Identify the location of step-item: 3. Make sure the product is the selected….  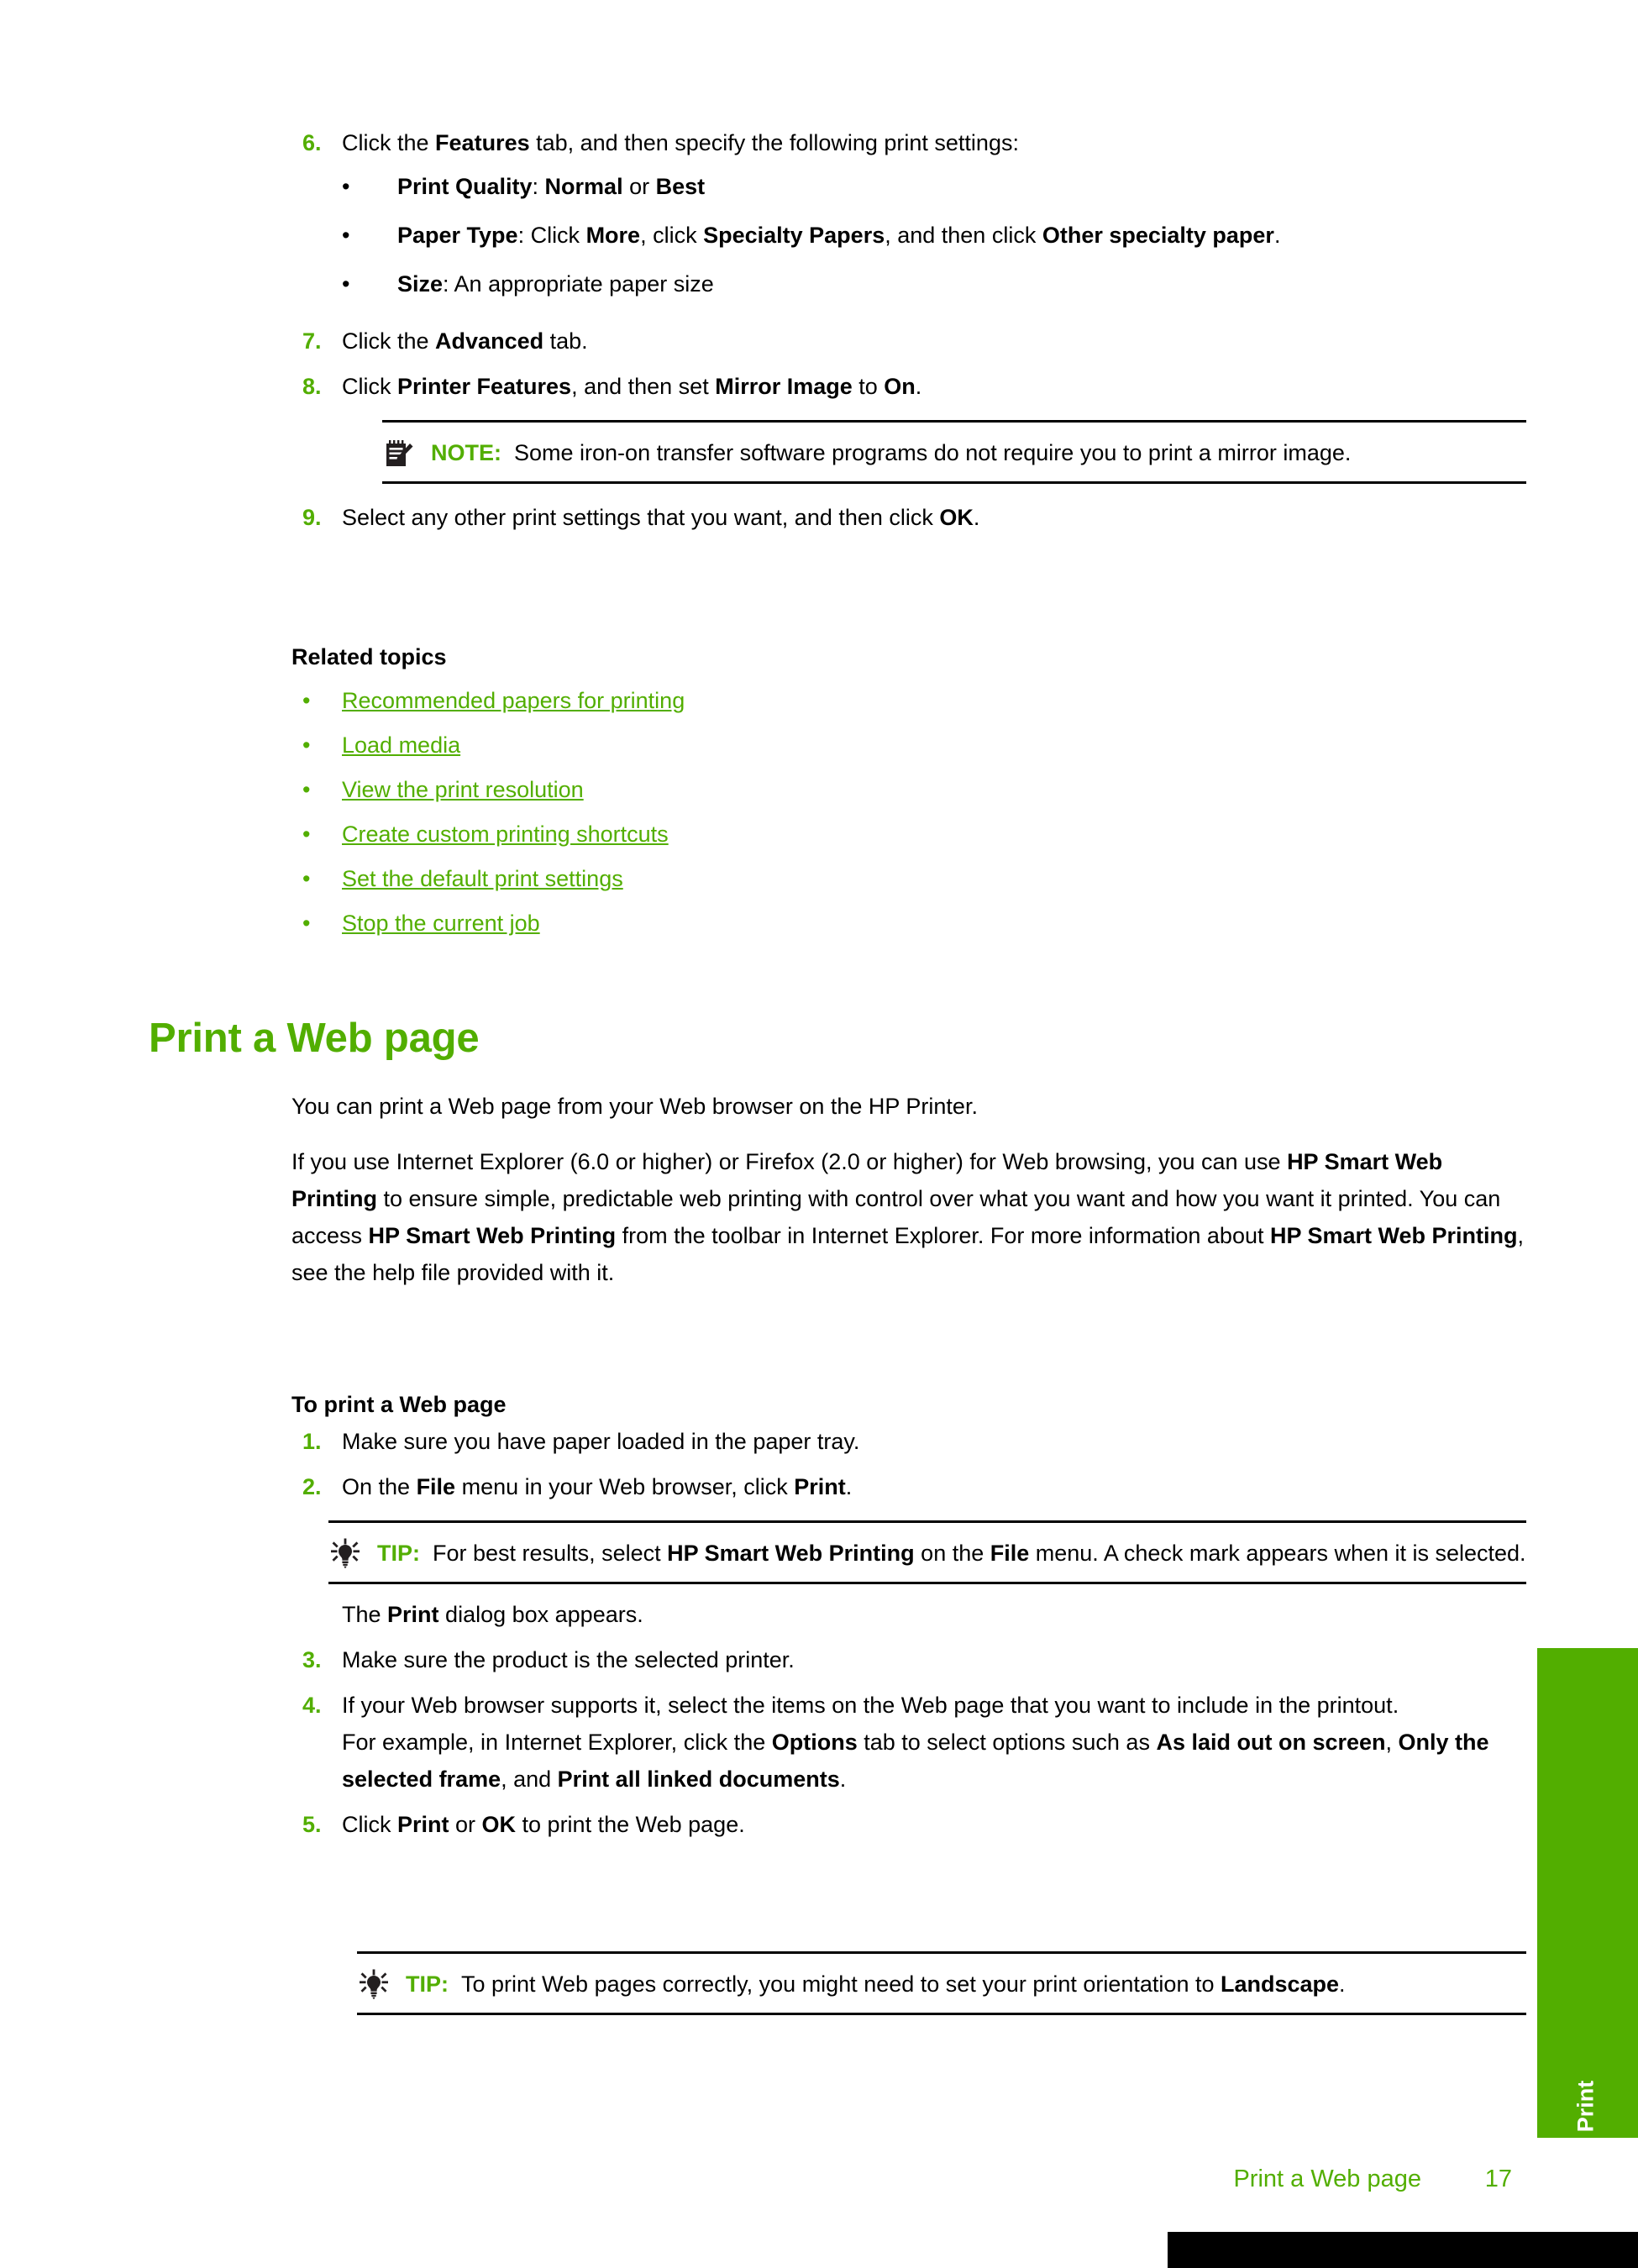
(908, 1659).